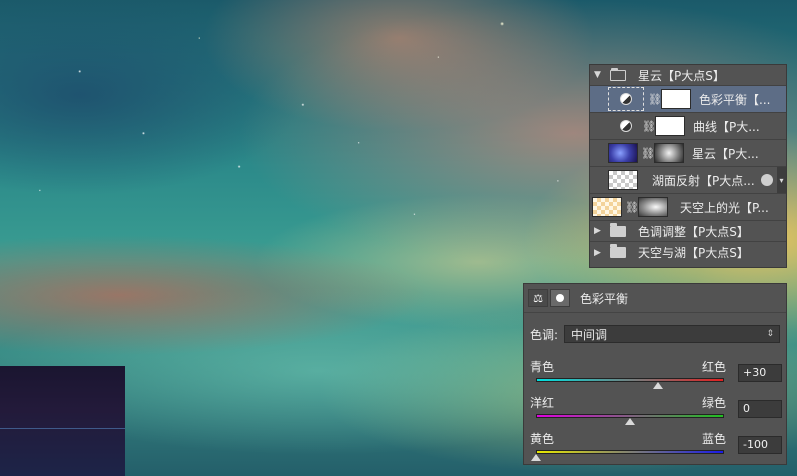 This screenshot has height=476, width=797. What do you see at coordinates (604, 298) in the screenshot?
I see `properties-title: 色彩平衡` at bounding box center [604, 298].